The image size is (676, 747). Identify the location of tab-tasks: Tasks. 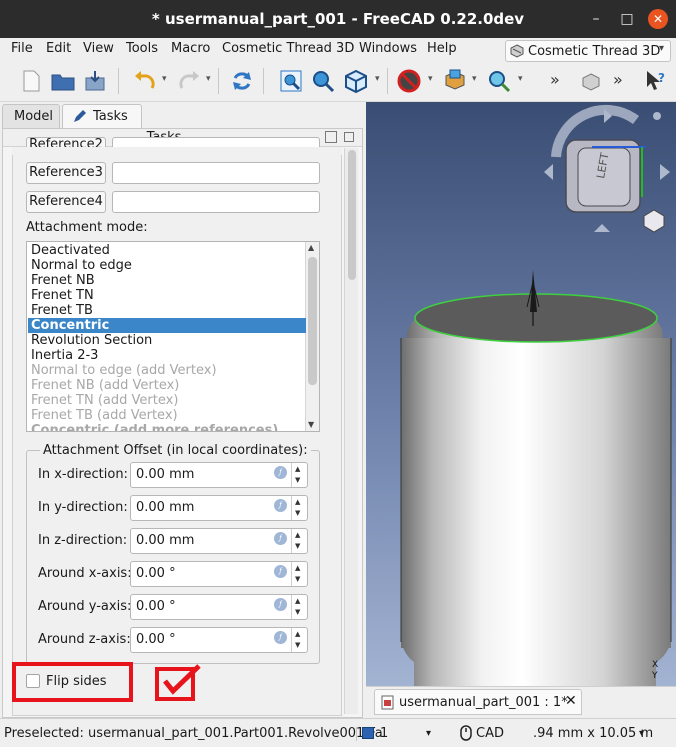
(102, 116).